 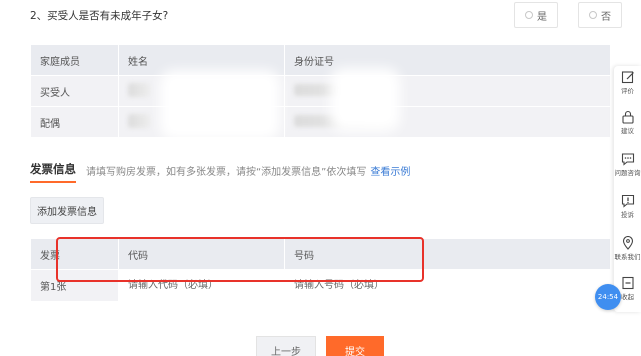 I want to click on sidebar-item-label: 问题咨询, so click(x=627, y=173).